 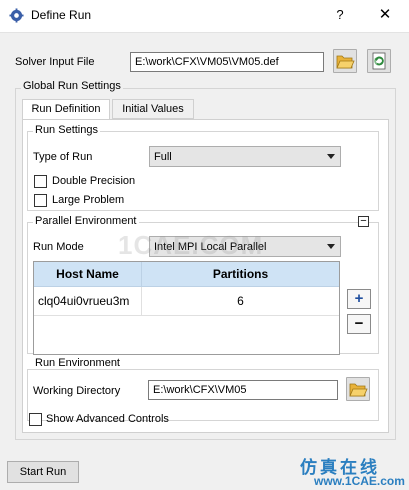 I want to click on global-run-settings-title: Global Run Settings, so click(x=72, y=86).